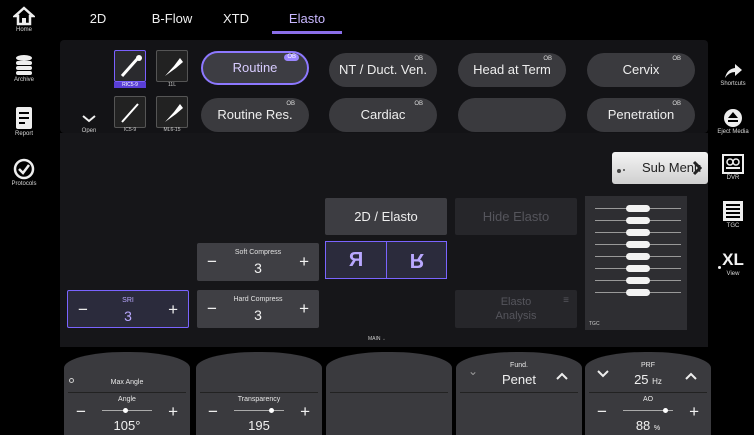  I want to click on probe-11l, so click(172, 66).